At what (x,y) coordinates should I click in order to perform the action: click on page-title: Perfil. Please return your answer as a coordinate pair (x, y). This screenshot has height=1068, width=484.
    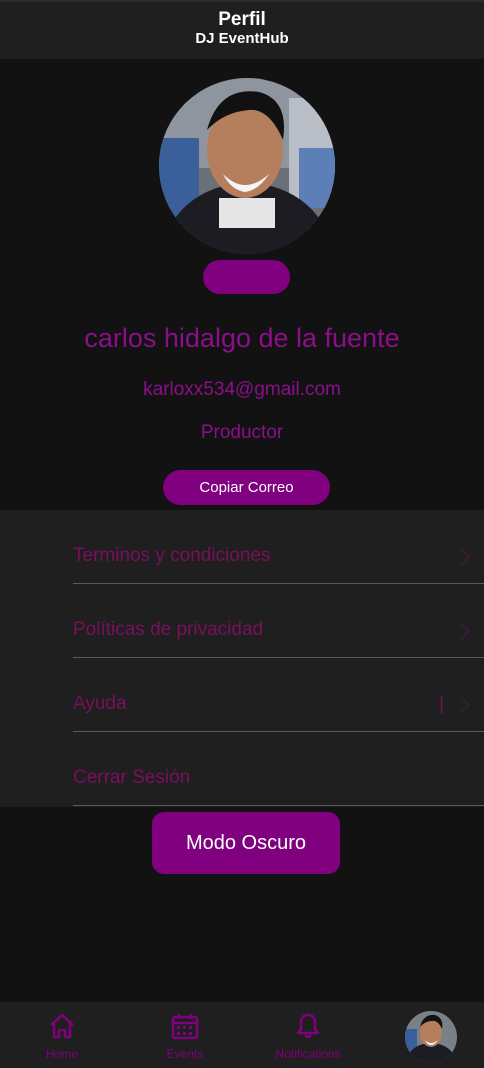
    Looking at the image, I should click on (242, 19).